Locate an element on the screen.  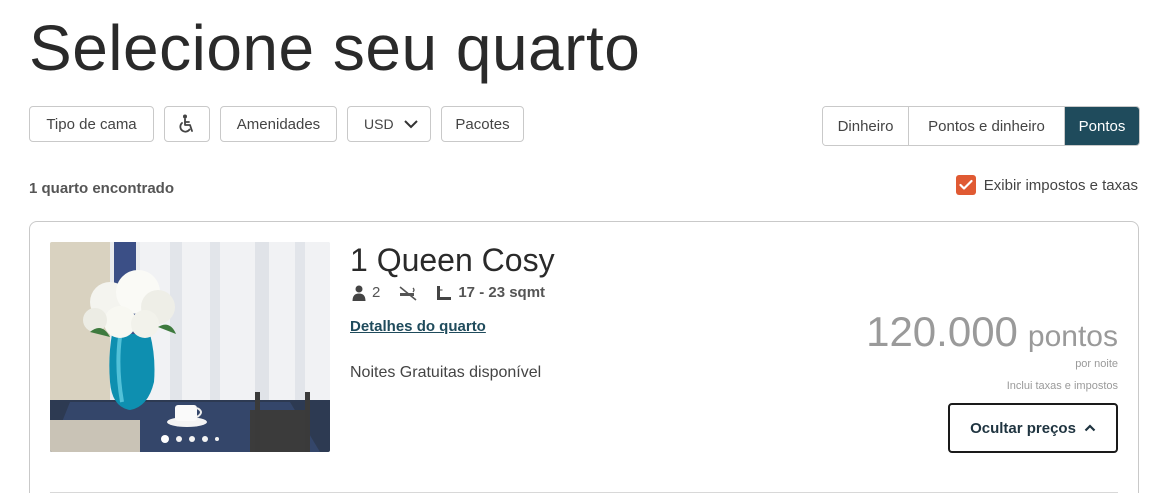
chevron-down-icon is located at coordinates (411, 123).